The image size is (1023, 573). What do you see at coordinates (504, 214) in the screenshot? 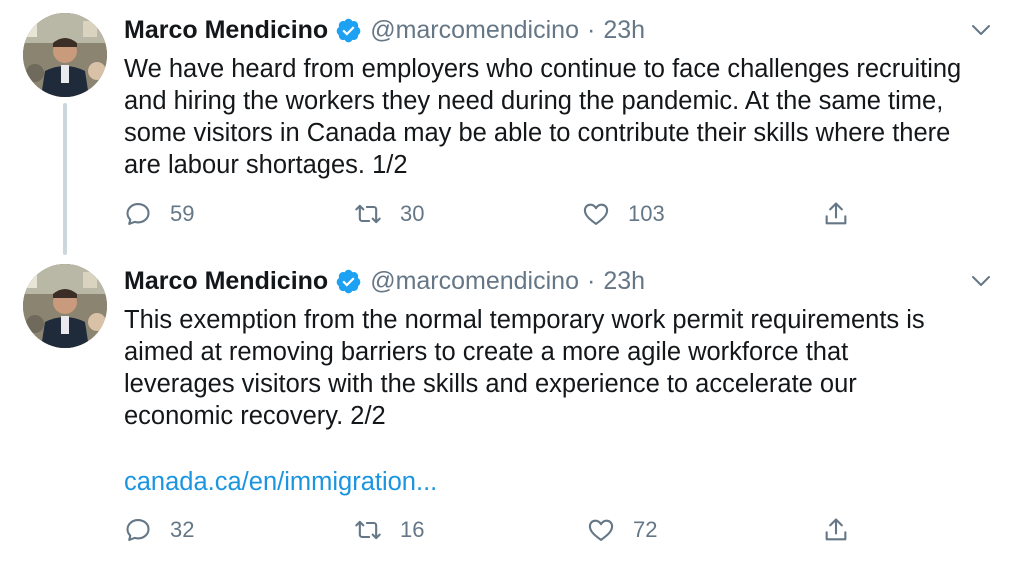
I see `tweet-actions: 59 30 103` at bounding box center [504, 214].